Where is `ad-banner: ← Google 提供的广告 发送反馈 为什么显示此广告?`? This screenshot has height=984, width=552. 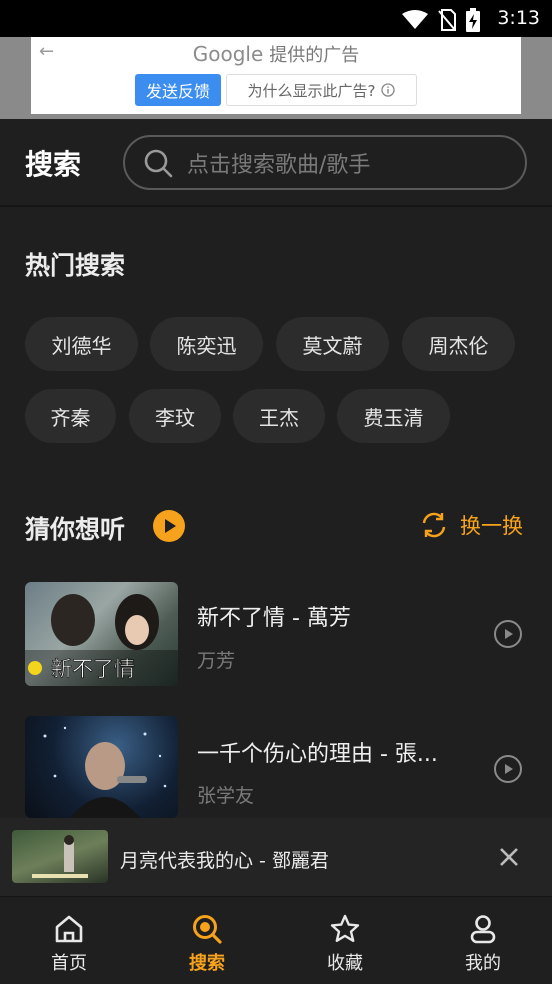 ad-banner: ← Google 提供的广告 发送反馈 为什么显示此广告? is located at coordinates (276, 78).